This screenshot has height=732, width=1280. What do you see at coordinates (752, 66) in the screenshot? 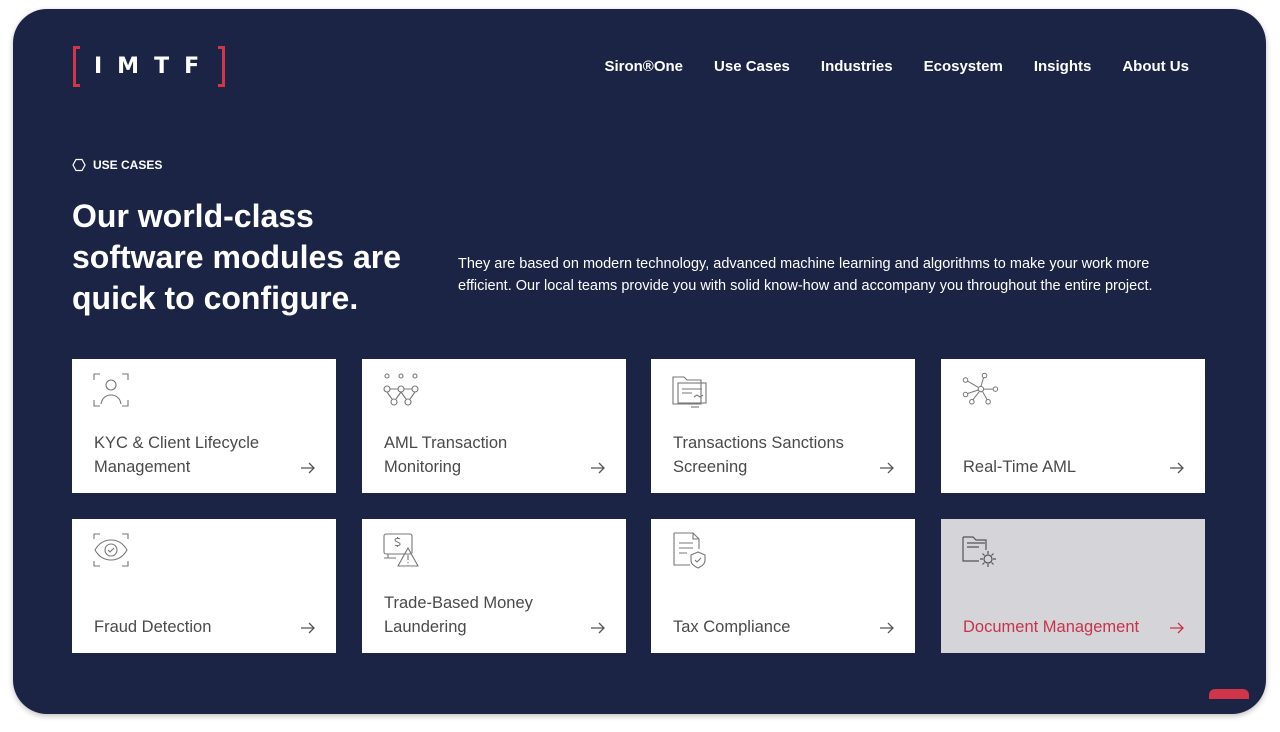
I see `nav-use-cases: Use Cases` at bounding box center [752, 66].